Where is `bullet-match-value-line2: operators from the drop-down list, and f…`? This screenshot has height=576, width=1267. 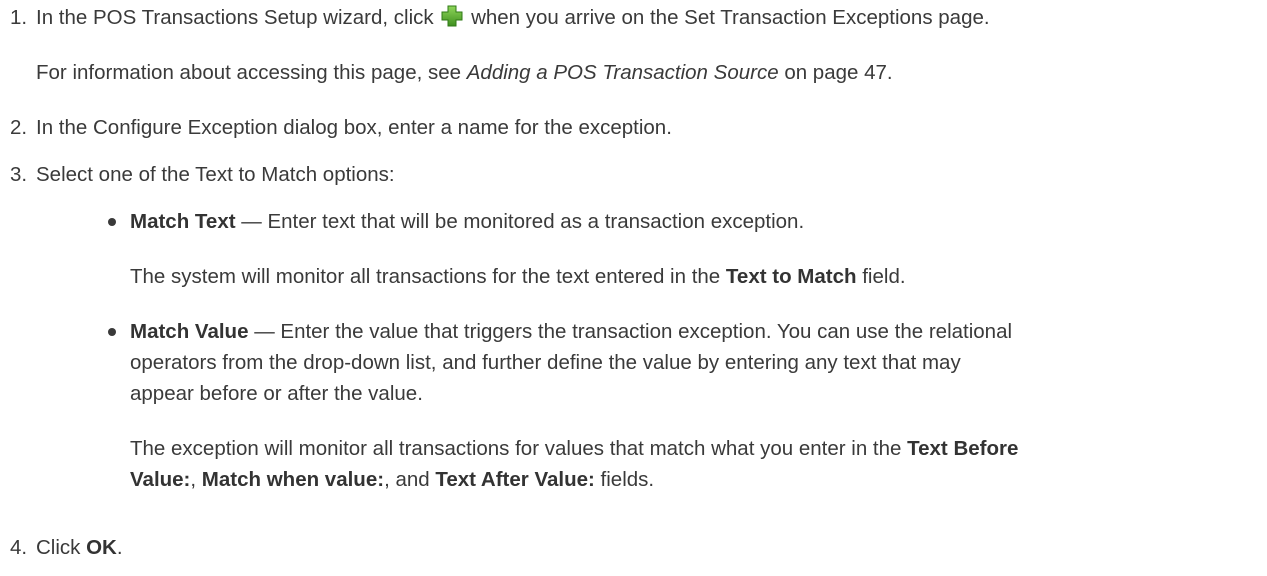
bullet-match-value-line2: operators from the drop-down list, and f… is located at coordinates (545, 362).